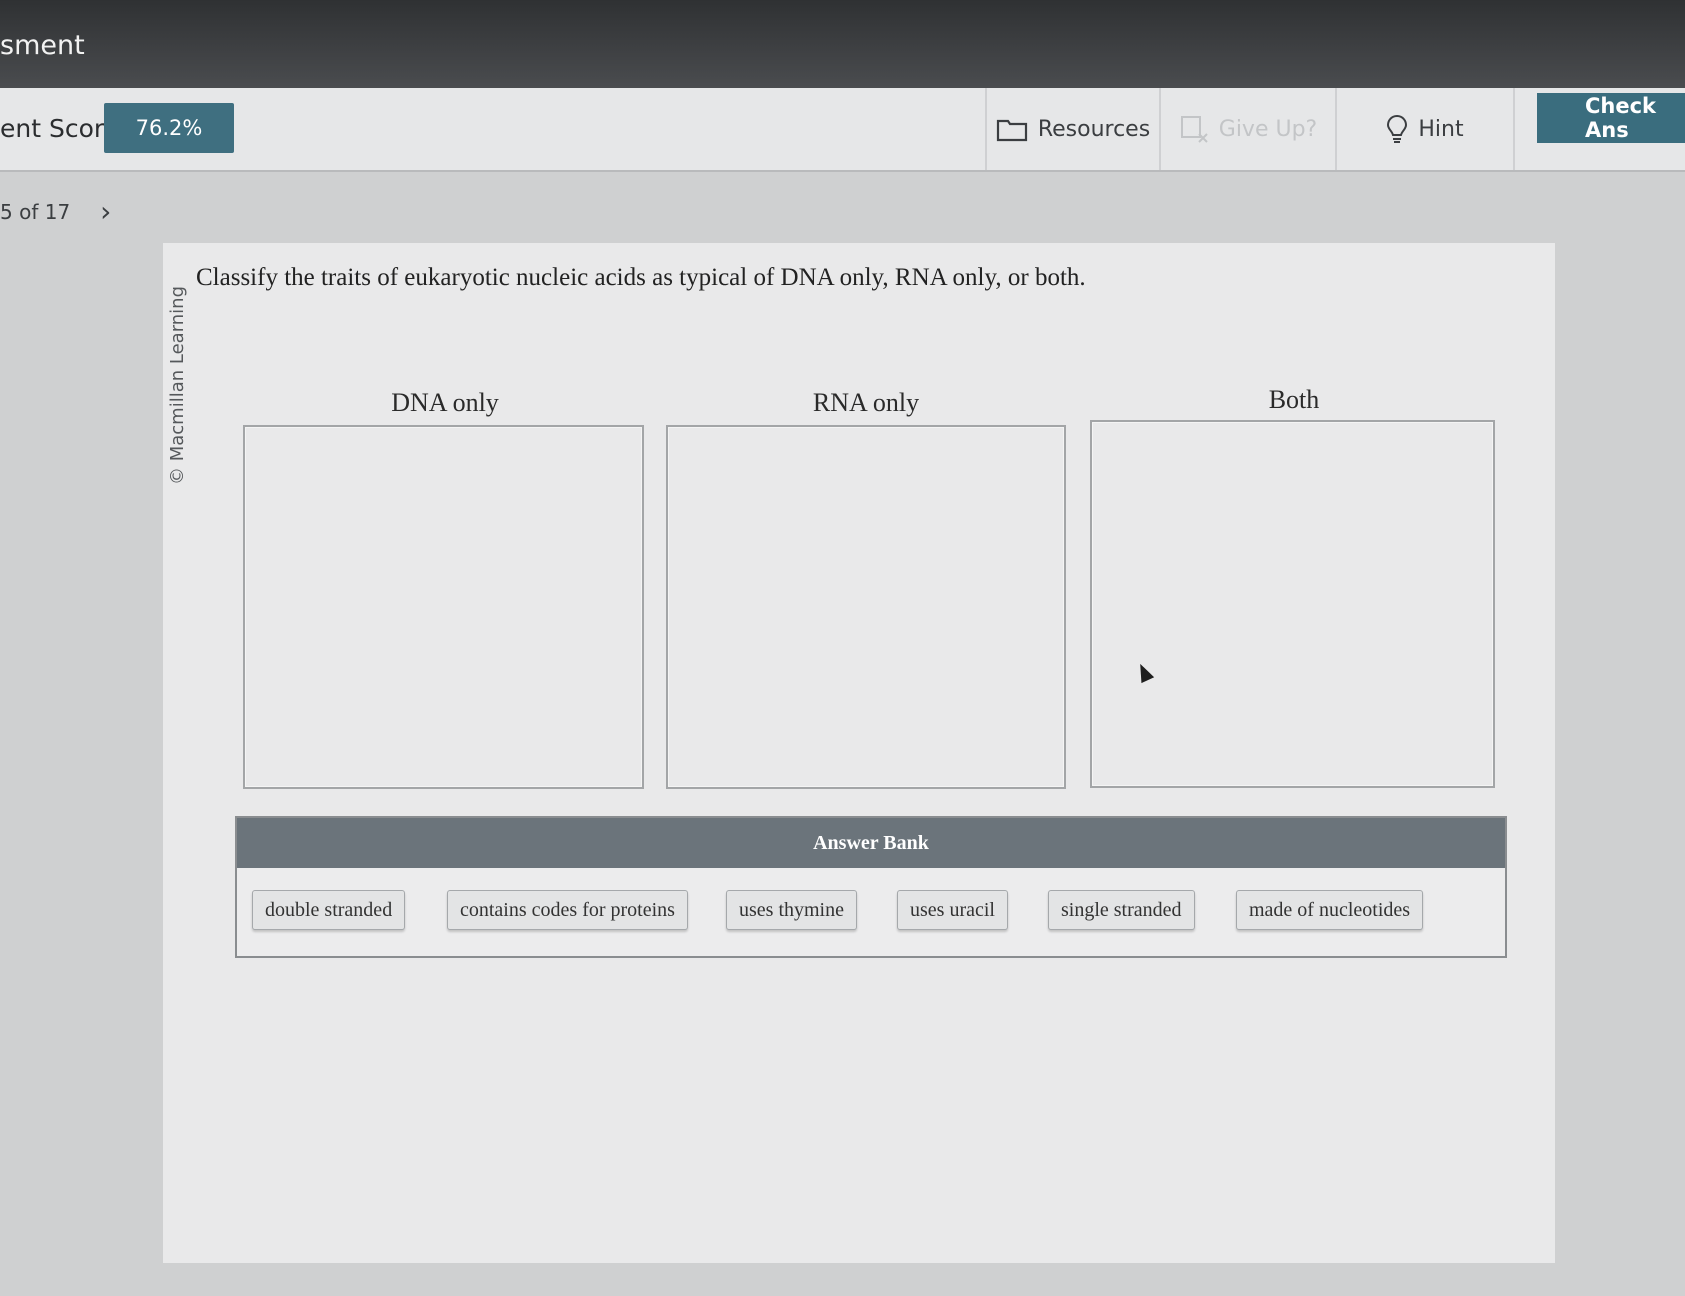 The image size is (1685, 1296). What do you see at coordinates (1292, 604) in the screenshot?
I see `both-drop-zone` at bounding box center [1292, 604].